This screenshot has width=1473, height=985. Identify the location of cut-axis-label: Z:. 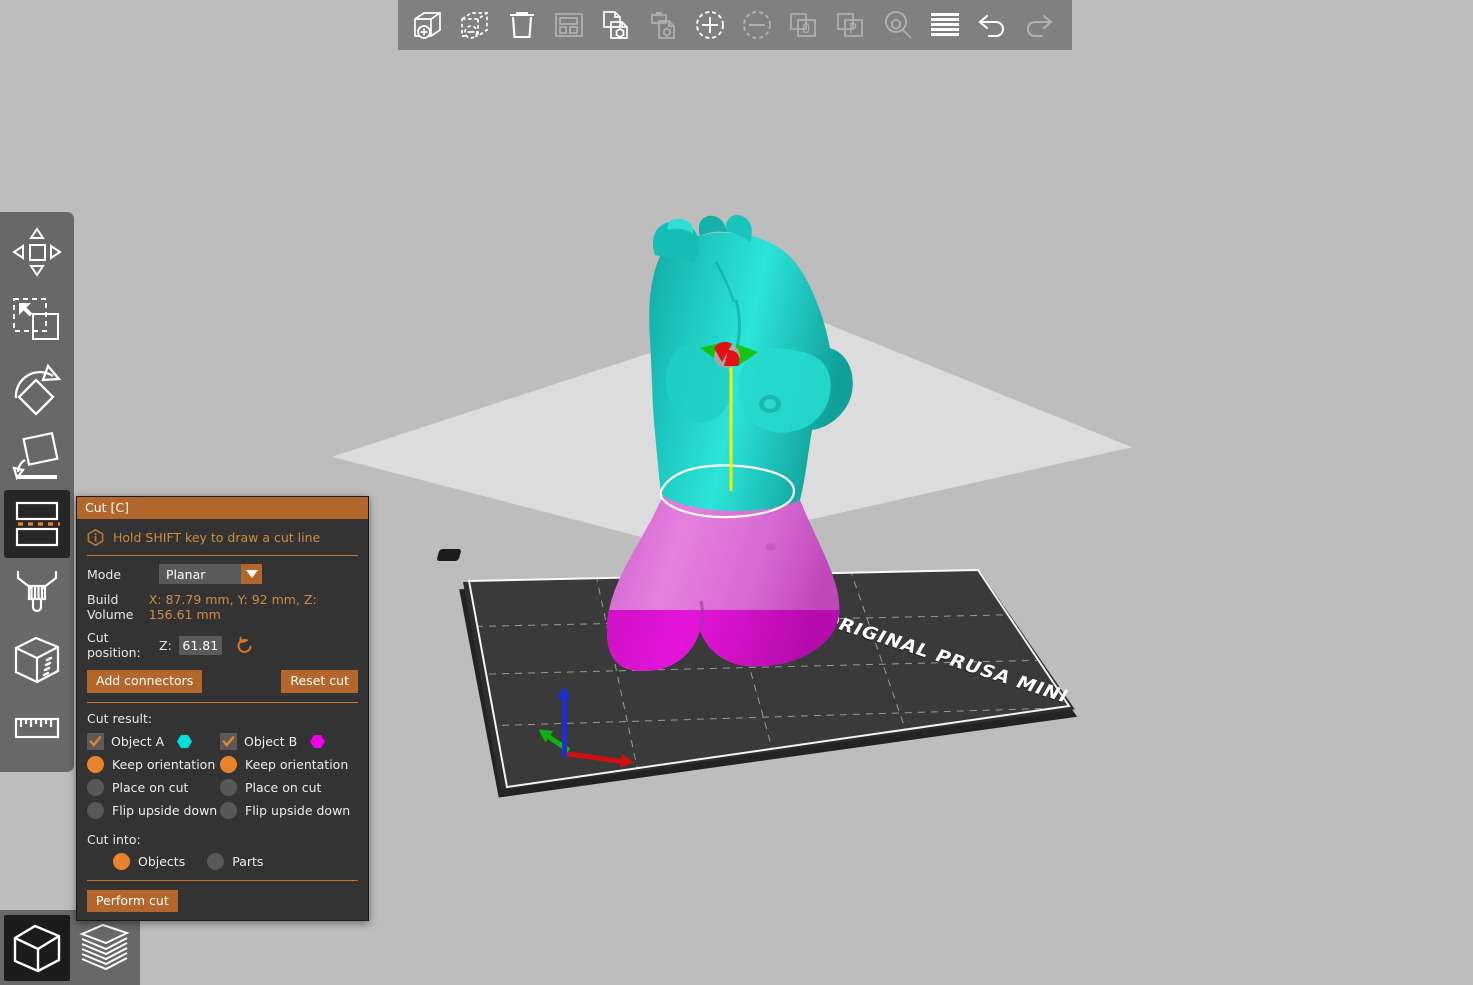
(165, 645).